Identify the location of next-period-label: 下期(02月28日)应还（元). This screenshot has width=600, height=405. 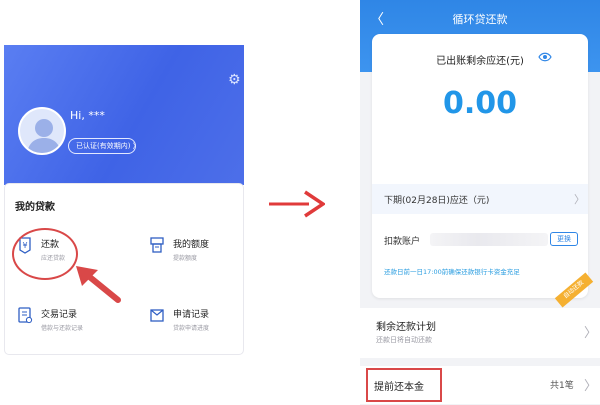
(437, 201).